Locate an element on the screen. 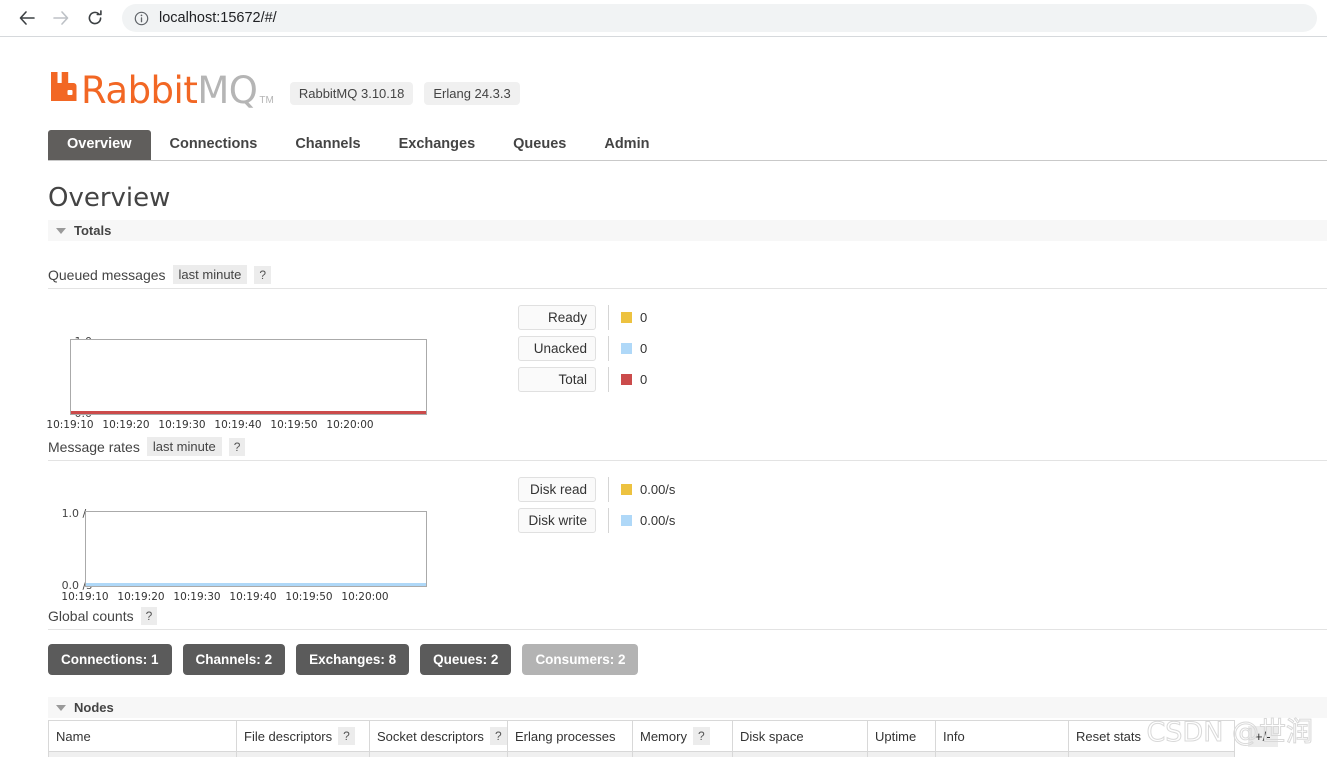 This screenshot has width=1327, height=757. count-label-exchanges: Exchanges: is located at coordinates (347, 659).